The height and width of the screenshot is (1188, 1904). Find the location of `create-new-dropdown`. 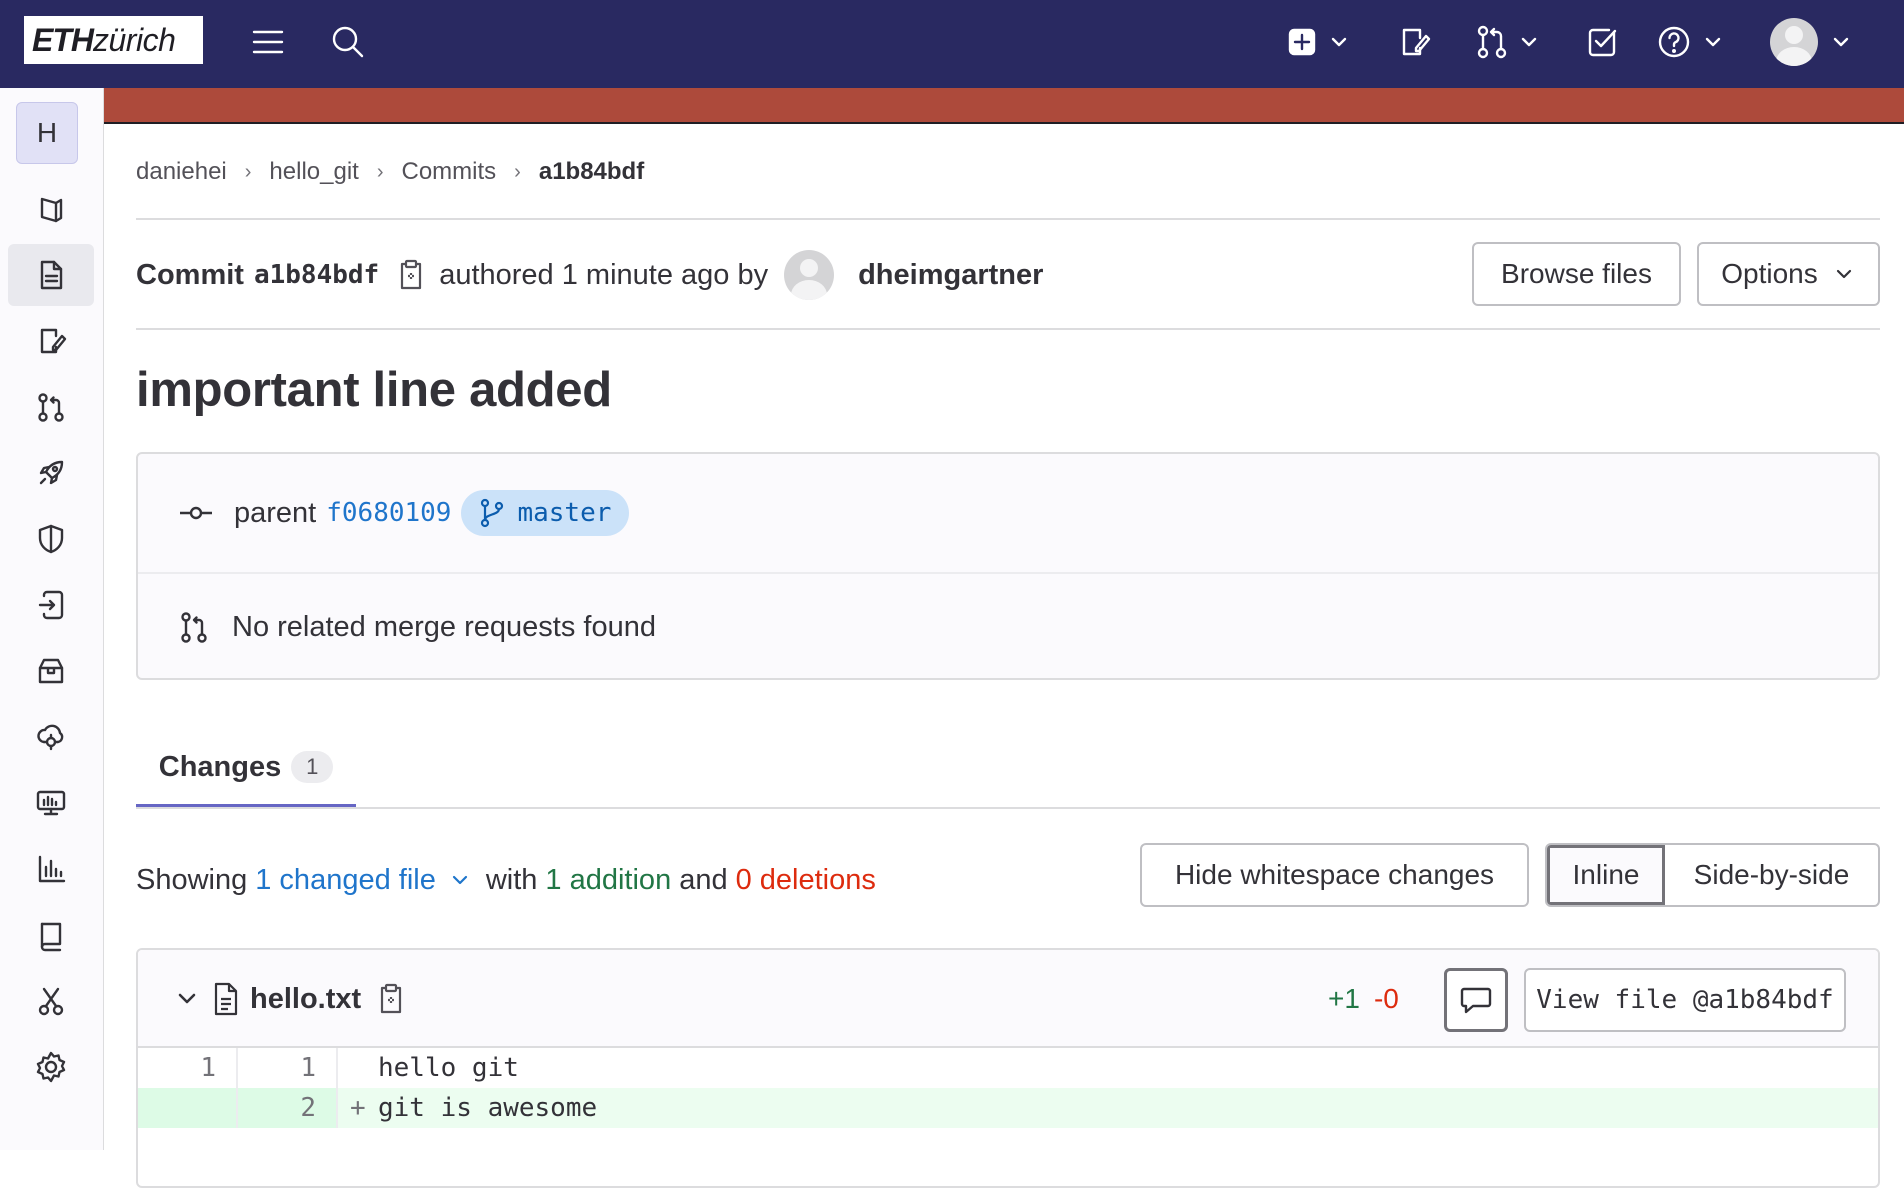

create-new-dropdown is located at coordinates (1318, 42).